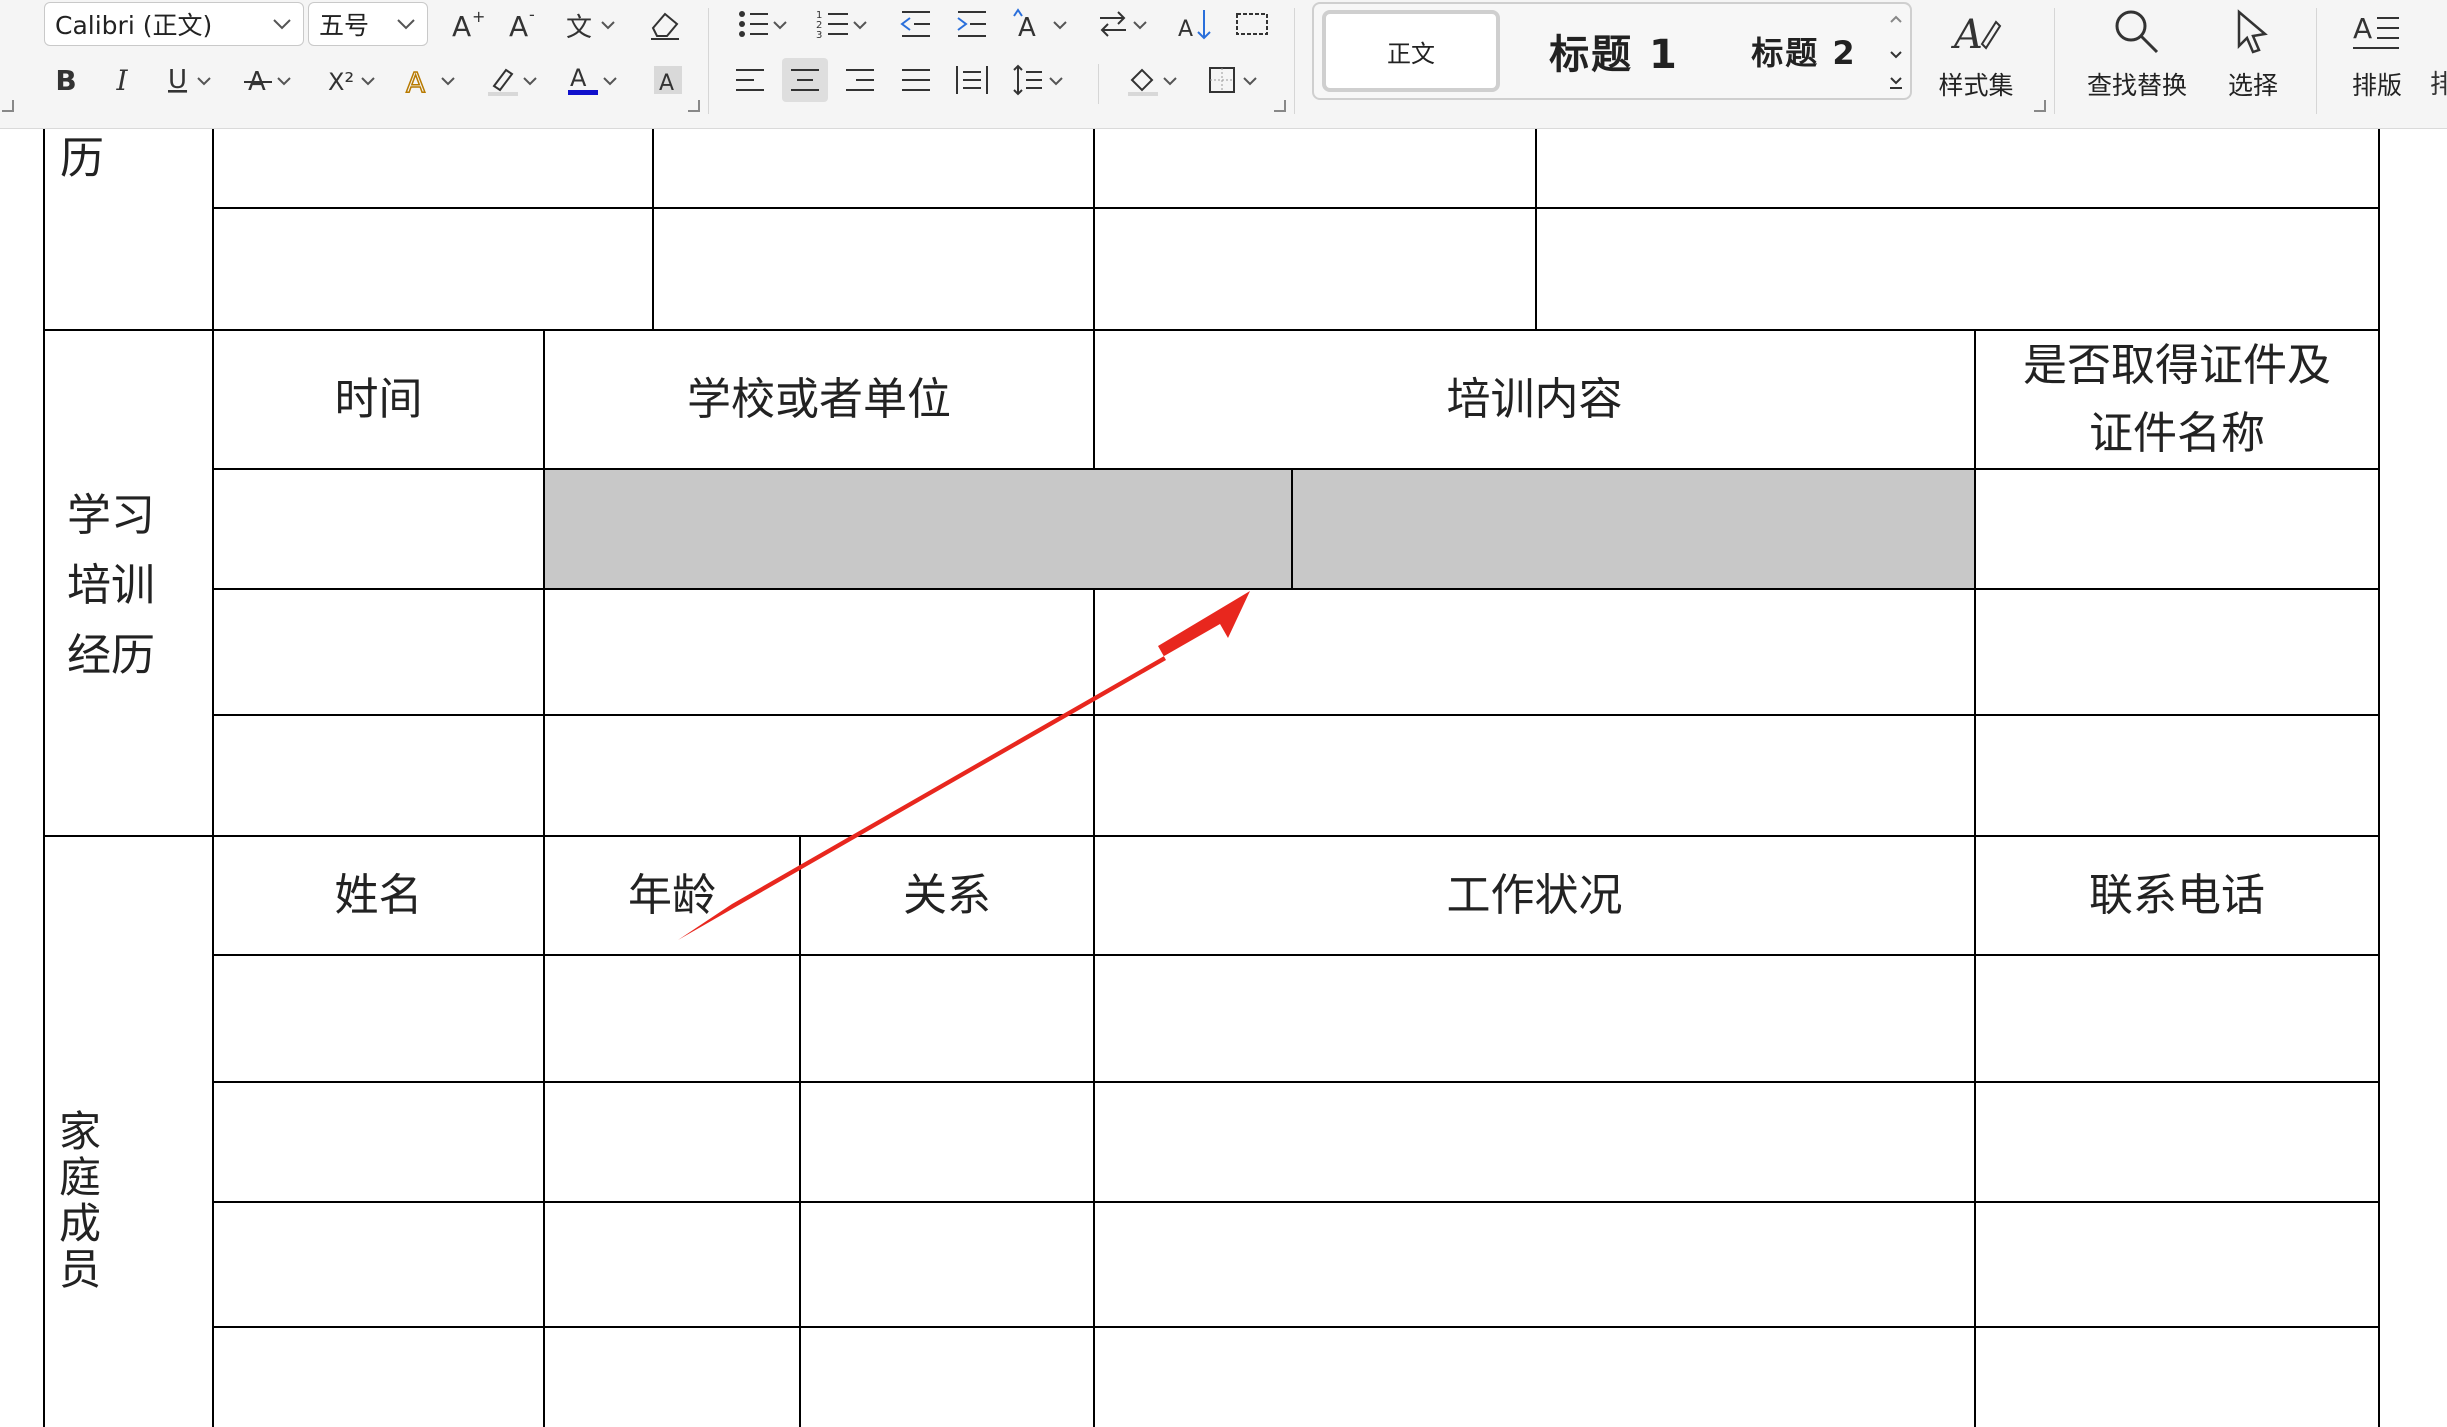 This screenshot has height=1427, width=2447. What do you see at coordinates (2376, 85) in the screenshot?
I see `layout-label: 排版` at bounding box center [2376, 85].